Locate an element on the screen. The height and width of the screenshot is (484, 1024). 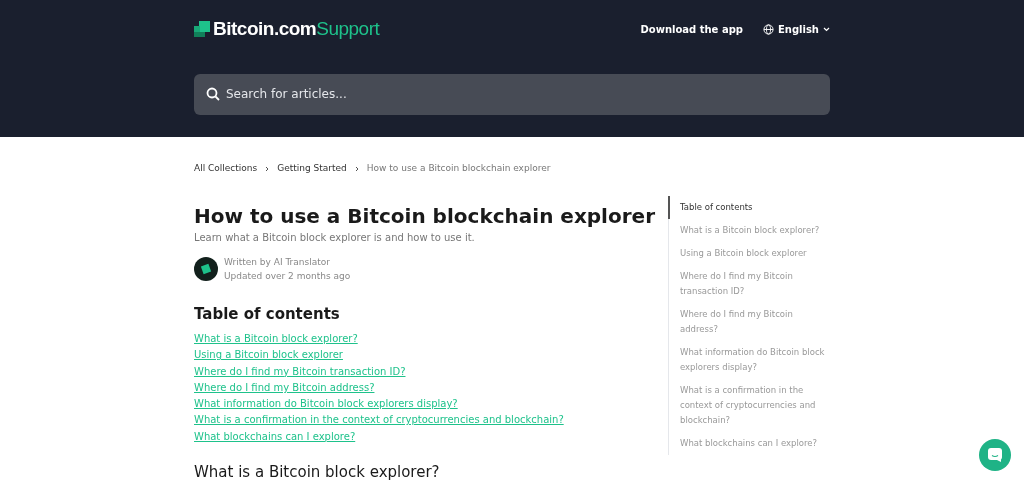
toc-heading: Table of contents is located at coordinates (267, 314).